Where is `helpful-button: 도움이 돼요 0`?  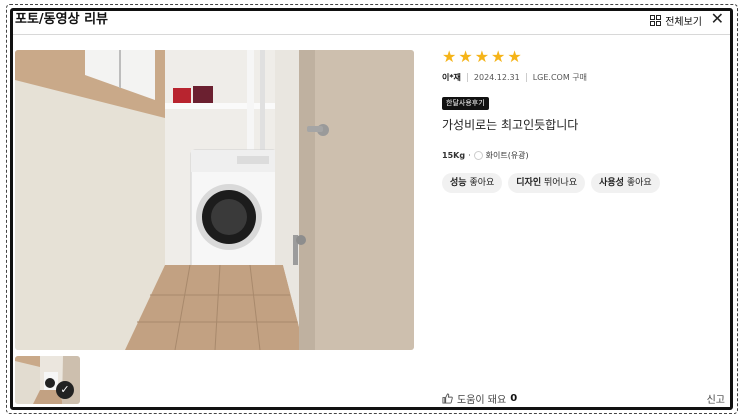 helpful-button: 도움이 돼요 0 is located at coordinates (479, 398).